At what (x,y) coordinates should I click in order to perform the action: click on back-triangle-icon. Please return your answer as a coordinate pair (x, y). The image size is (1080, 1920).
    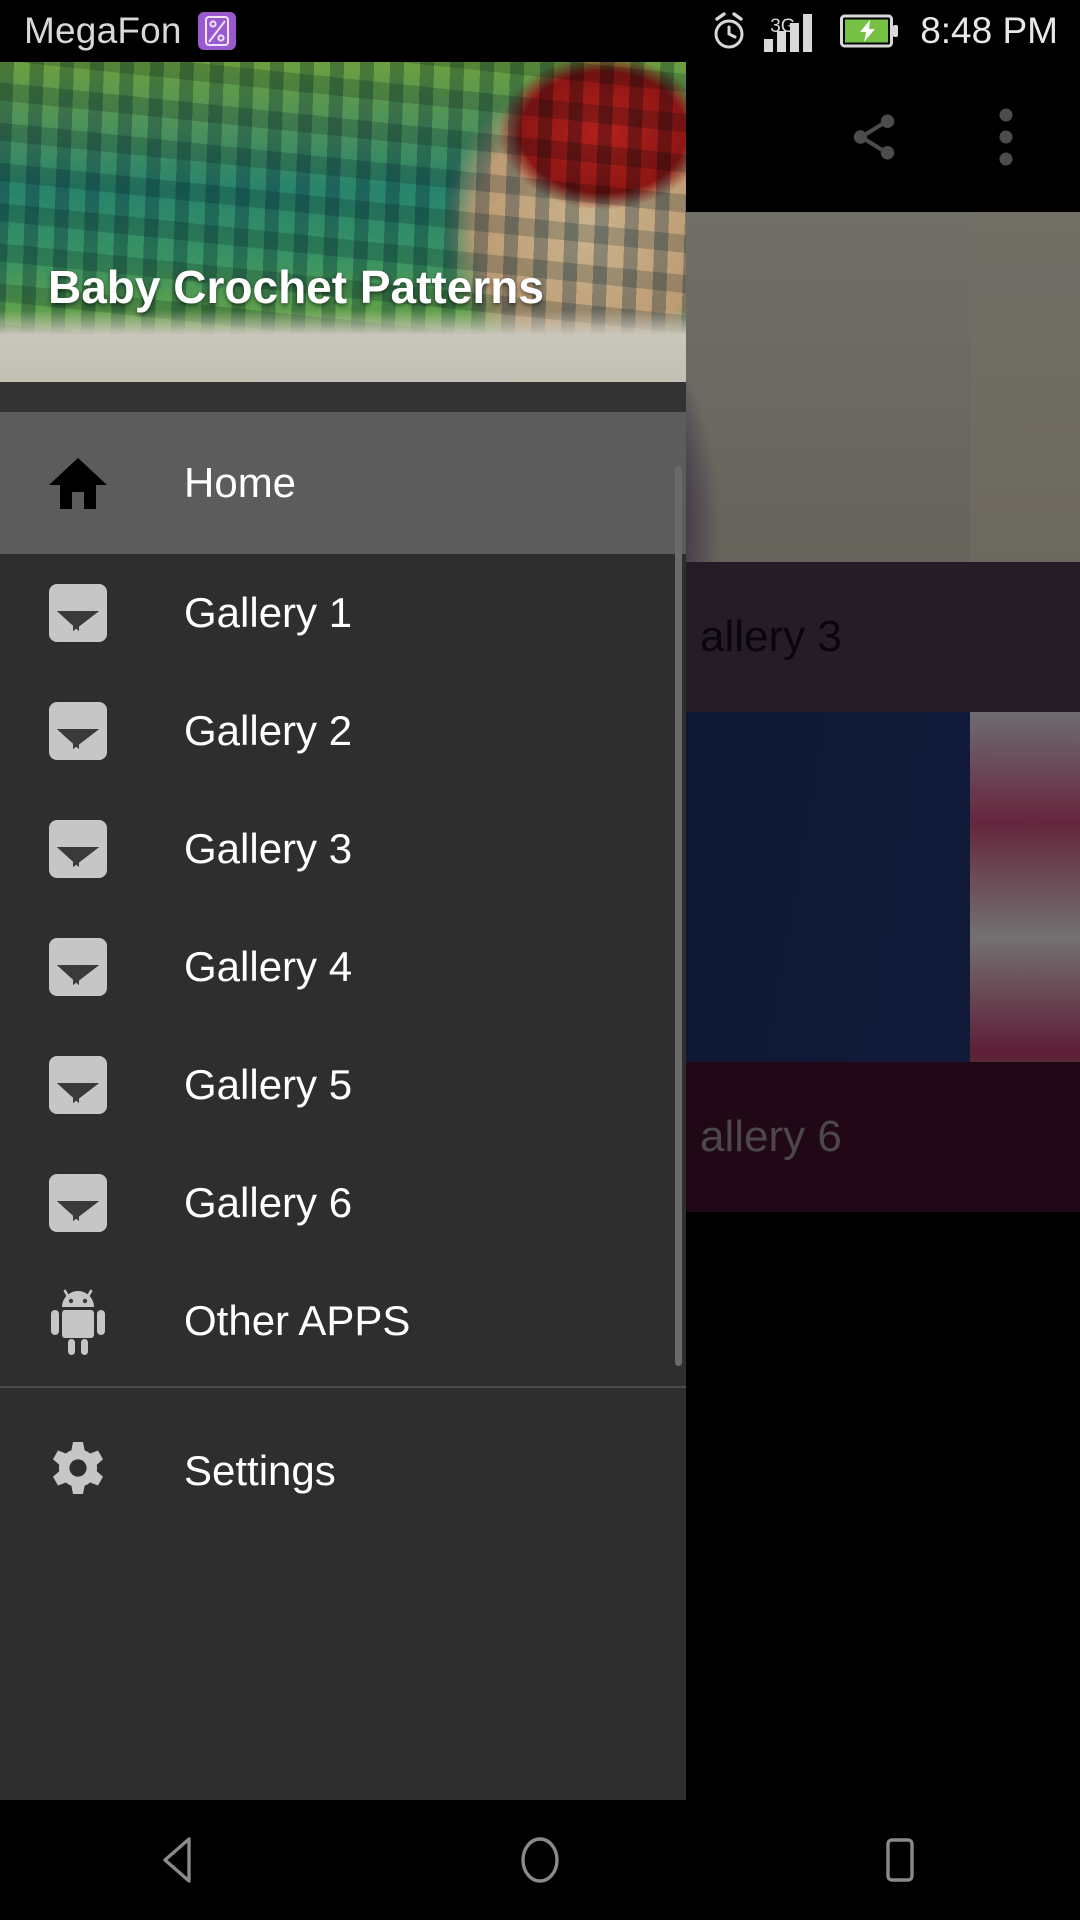
    Looking at the image, I should click on (177, 1860).